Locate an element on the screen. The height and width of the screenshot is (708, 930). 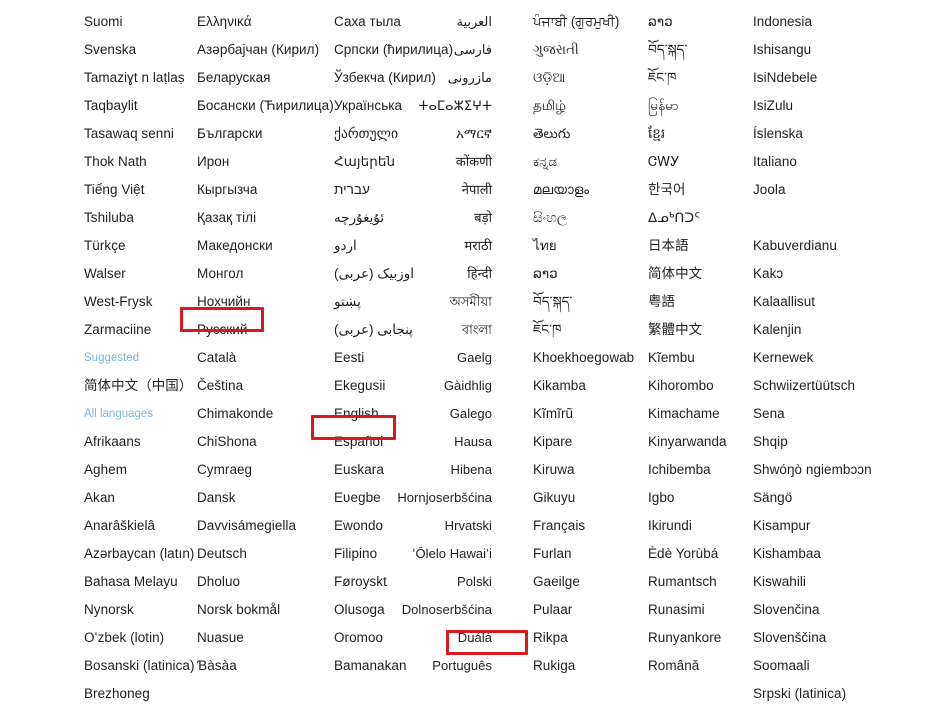
language-option: Pulaar is located at coordinates (592, 610).